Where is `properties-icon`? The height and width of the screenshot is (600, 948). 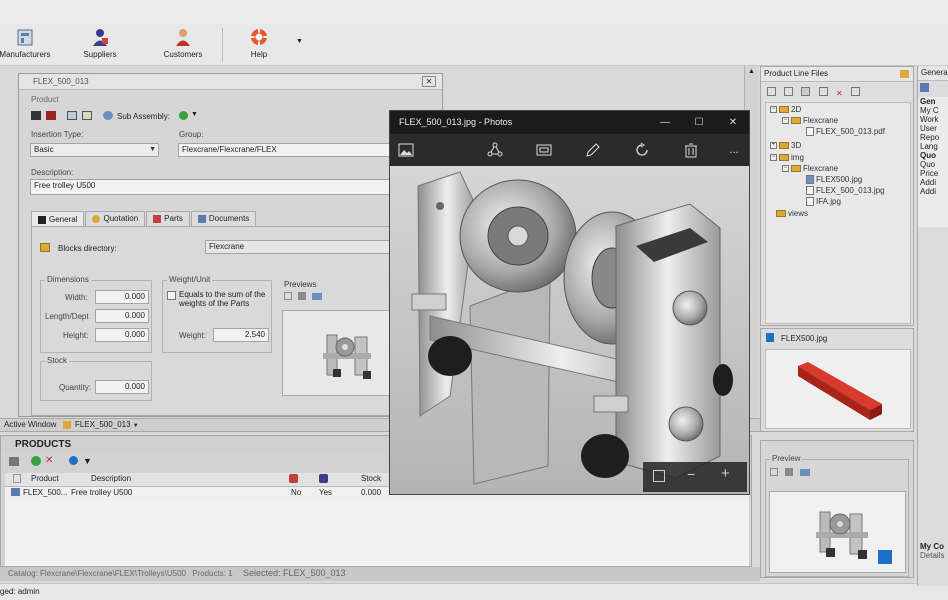 properties-icon is located at coordinates (855, 91).